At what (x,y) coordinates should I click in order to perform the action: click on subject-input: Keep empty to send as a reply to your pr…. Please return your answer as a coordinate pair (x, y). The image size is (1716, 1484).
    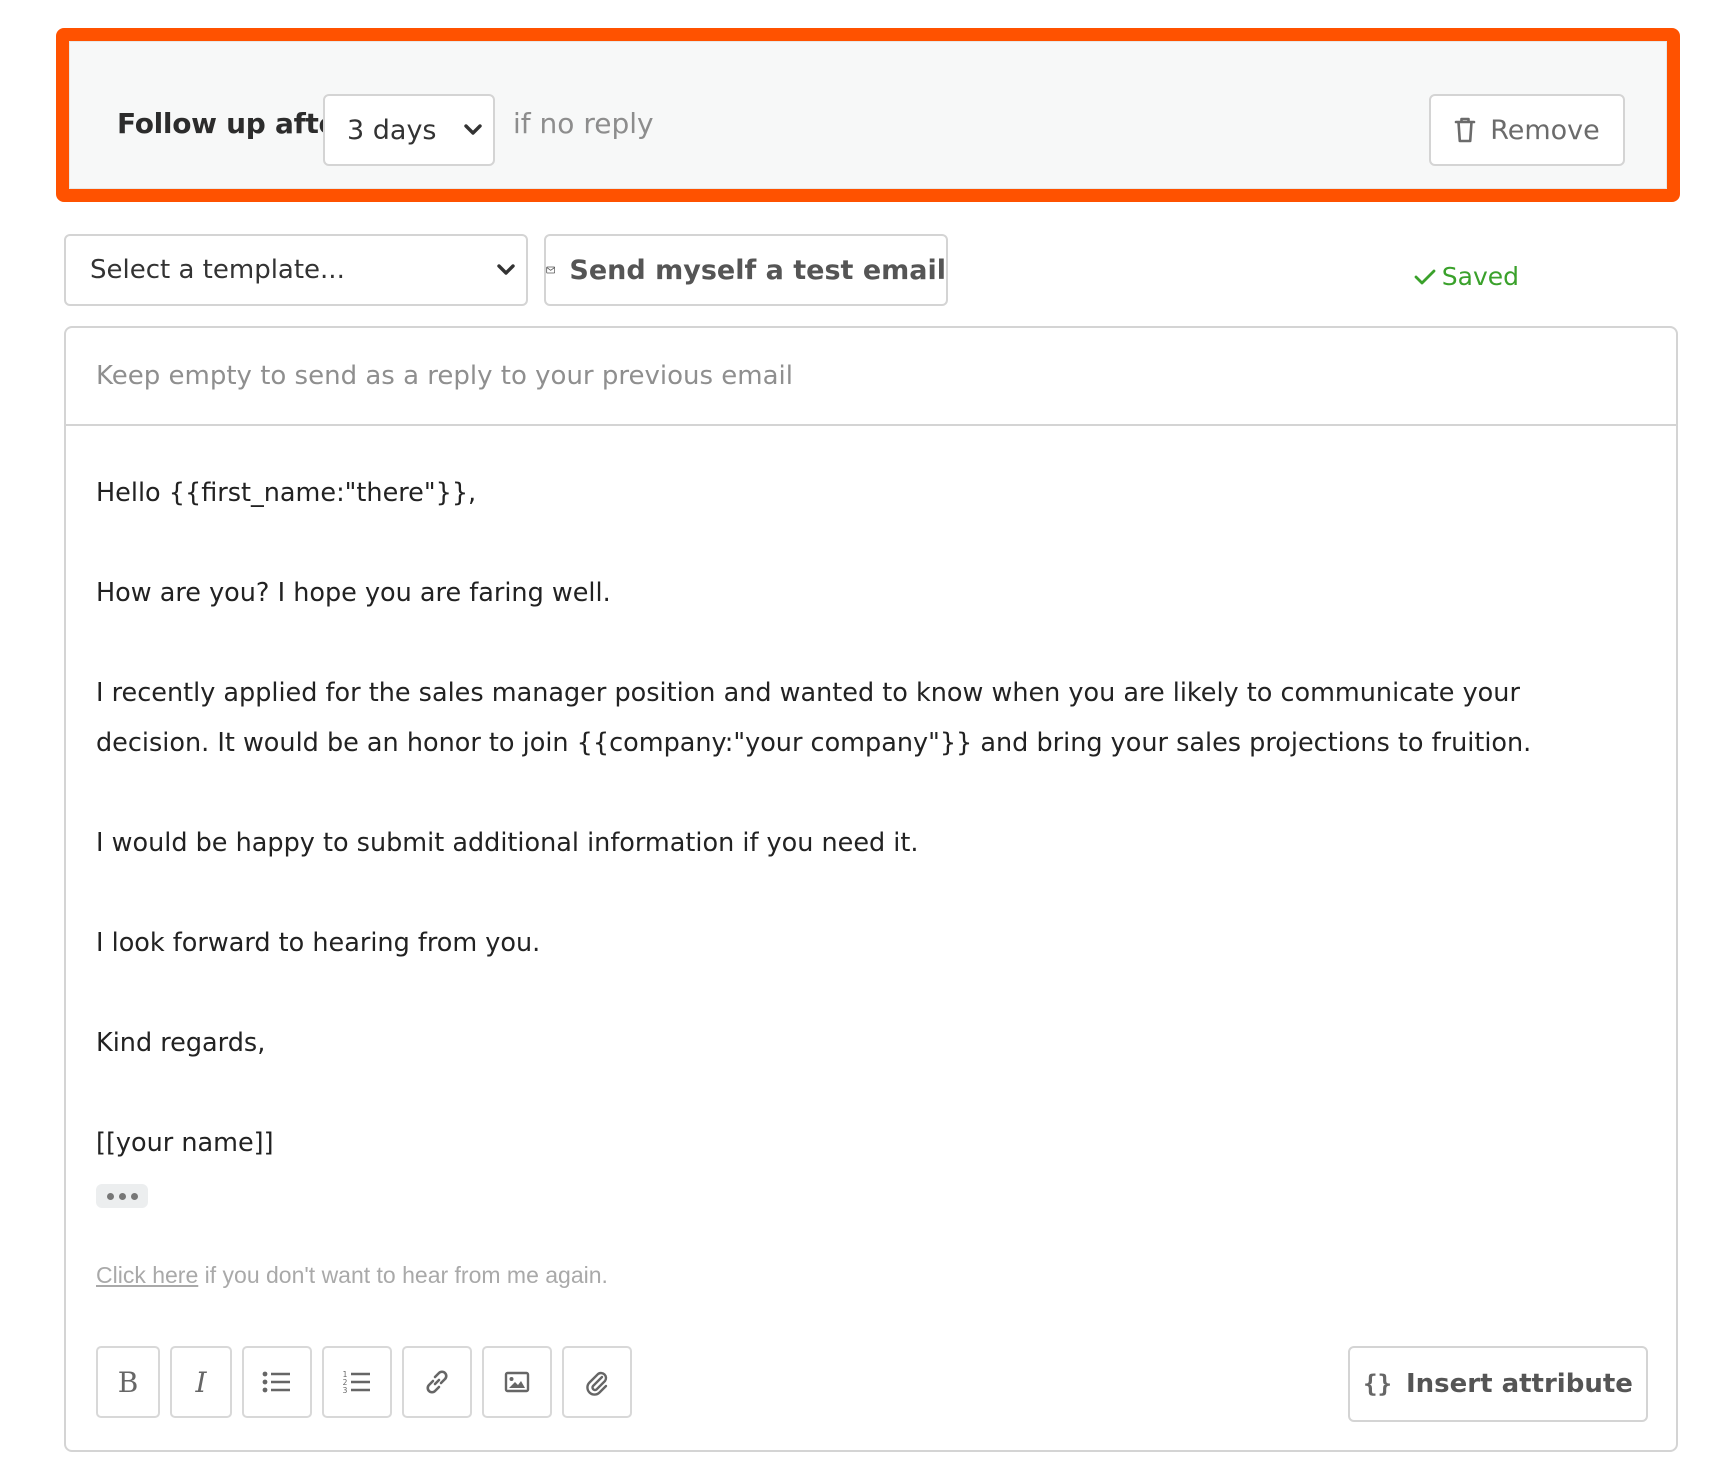
    Looking at the image, I should click on (871, 377).